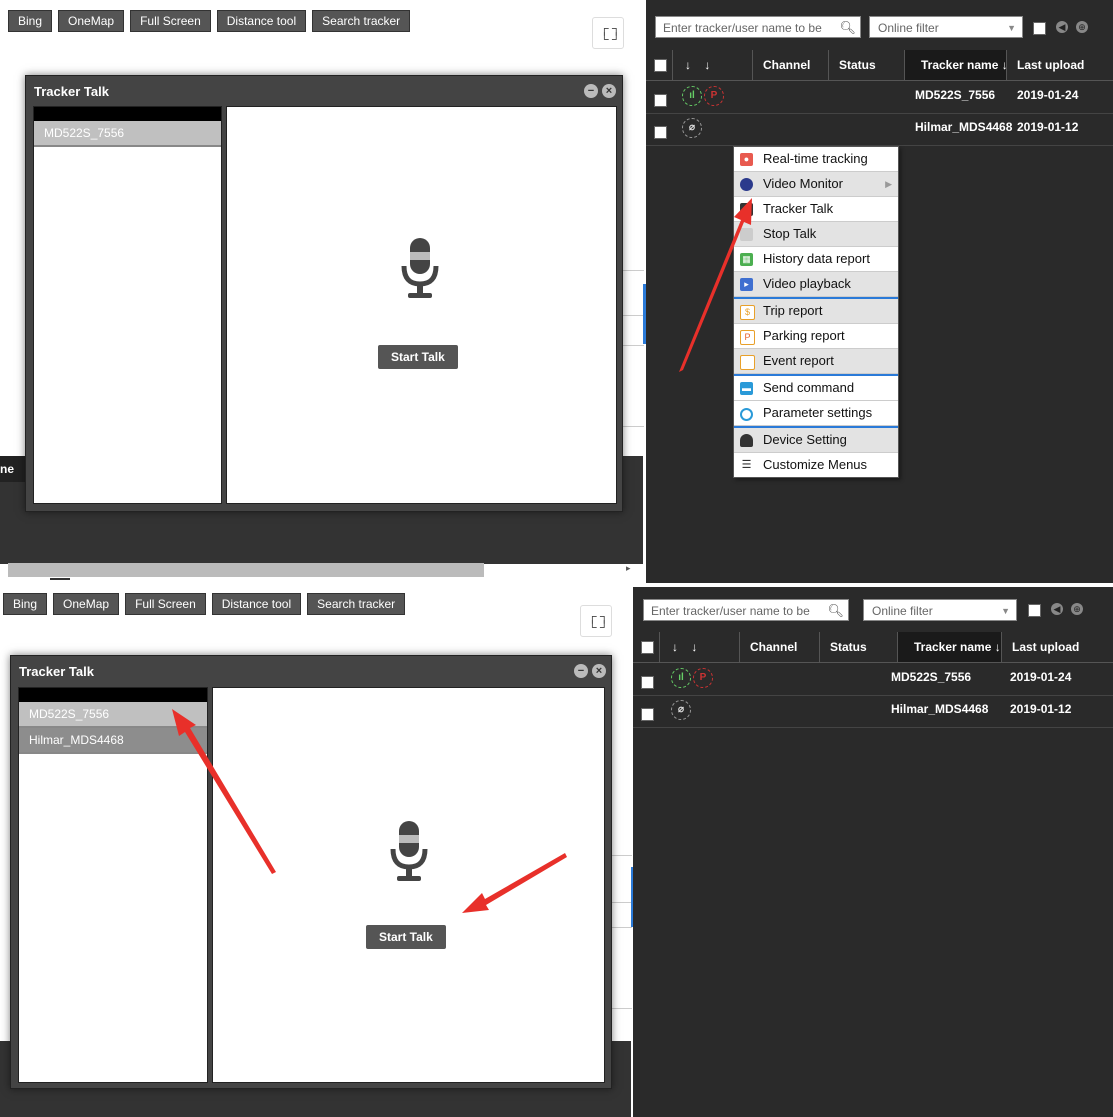 The width and height of the screenshot is (1113, 1117). I want to click on annotation-arrow, so click(715, 285).